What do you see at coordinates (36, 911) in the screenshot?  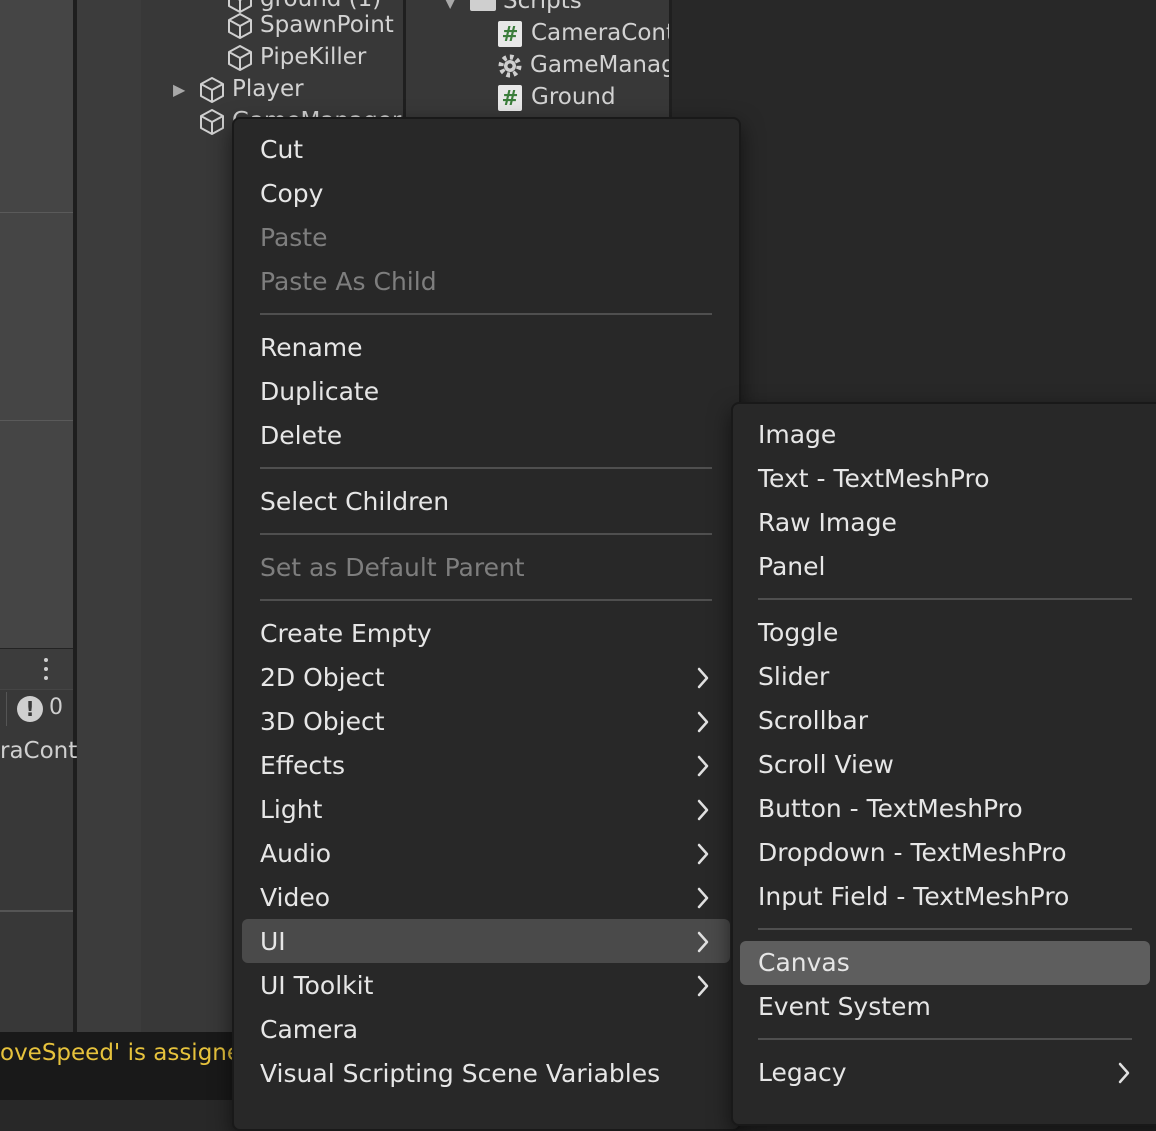 I see `console-divider` at bounding box center [36, 911].